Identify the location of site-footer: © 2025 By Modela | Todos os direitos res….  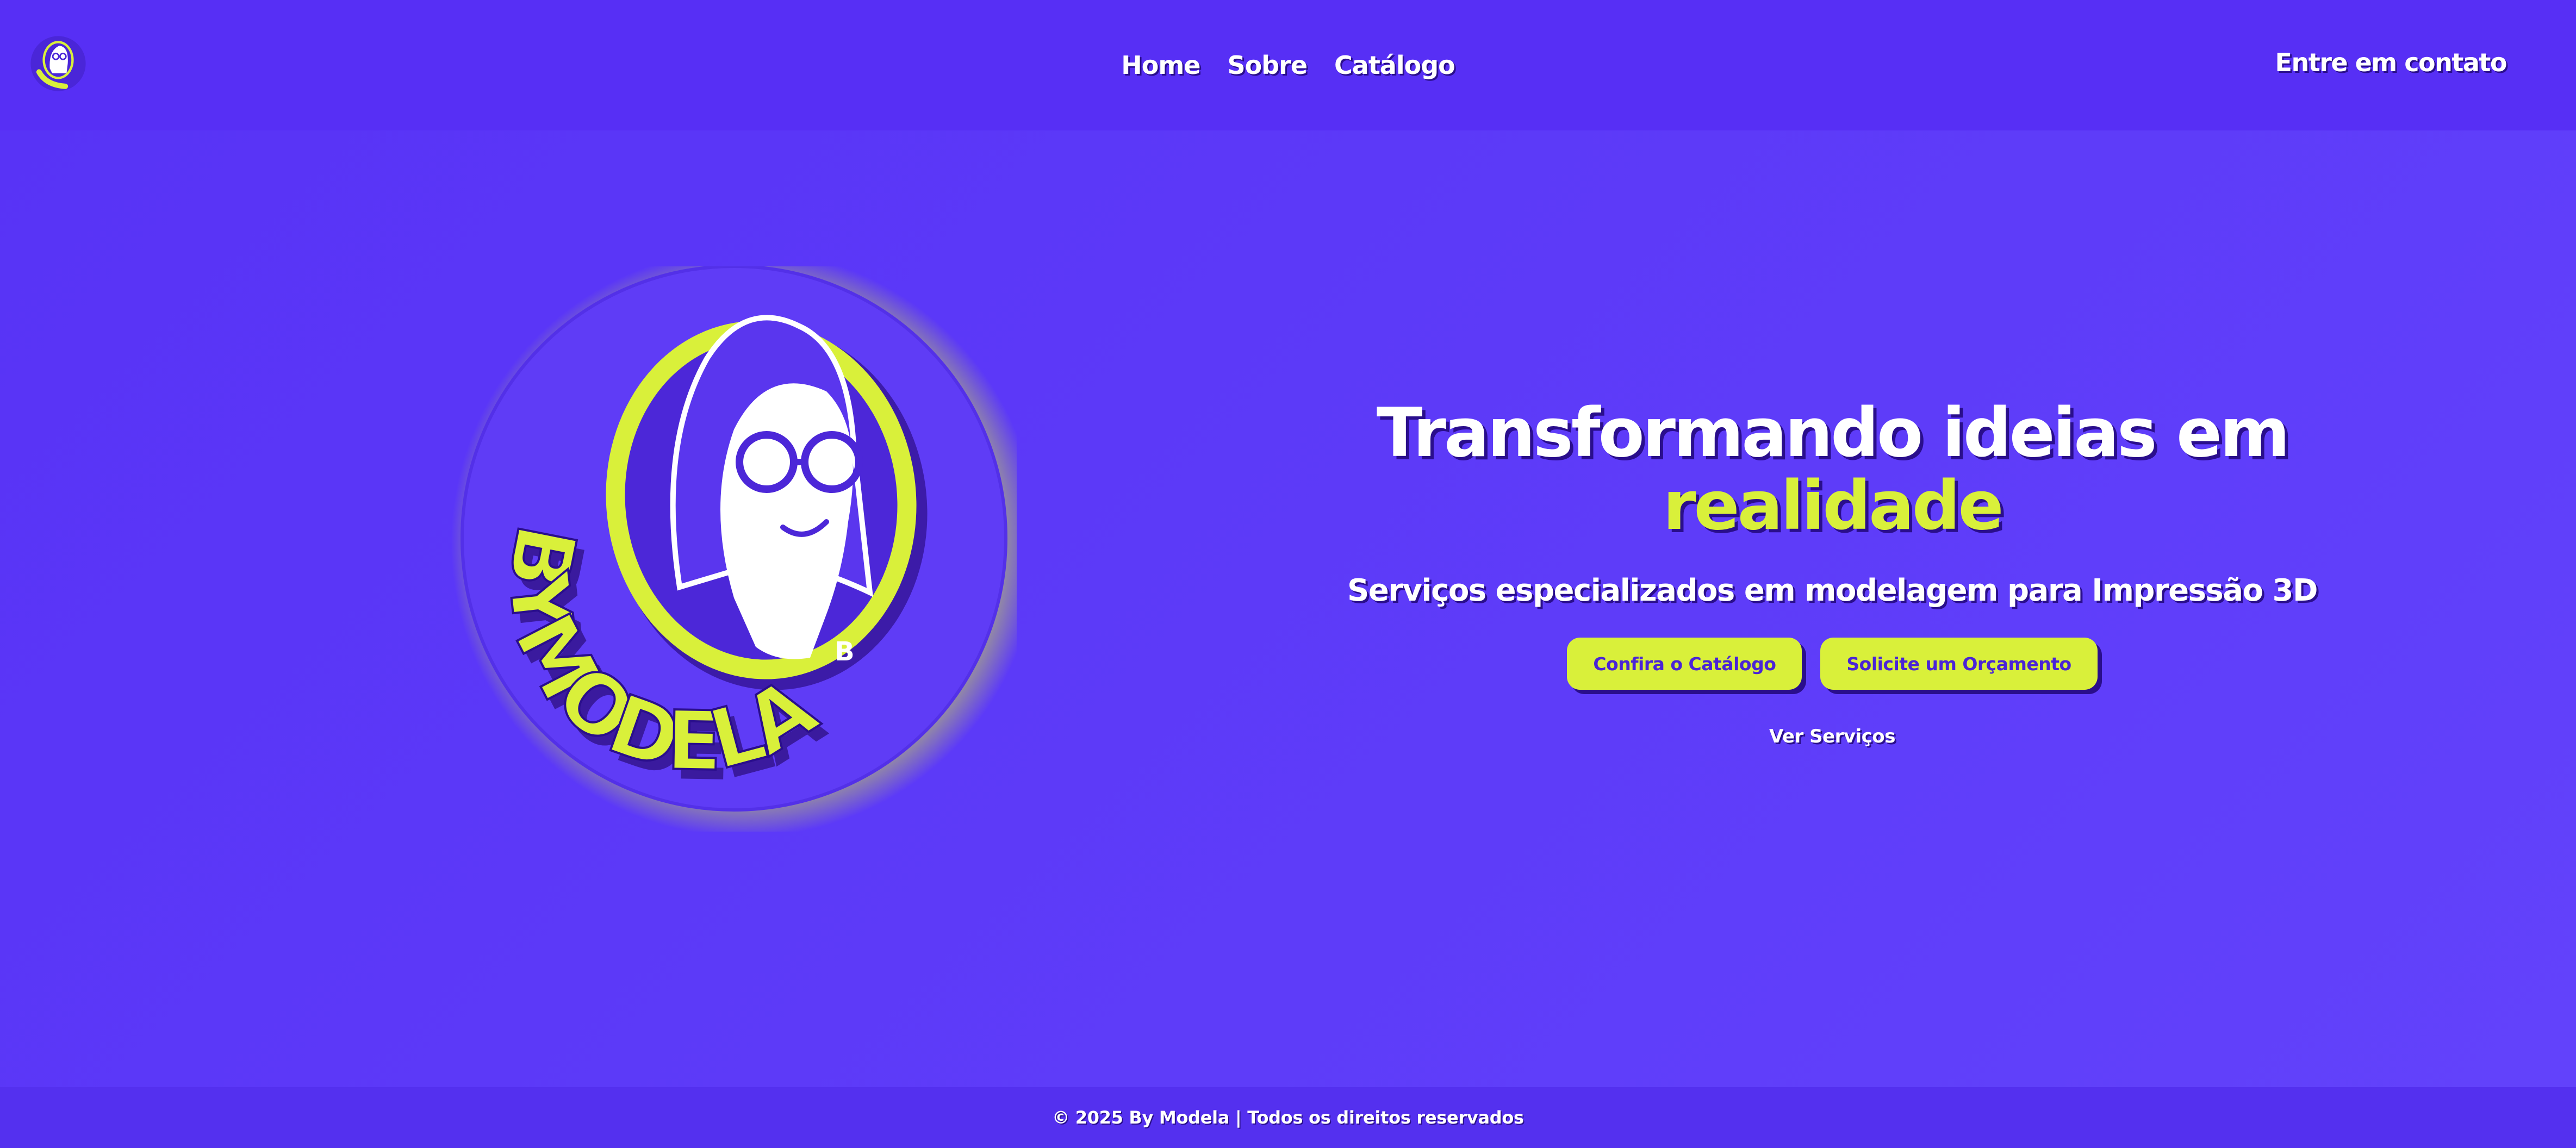
(1288, 1117).